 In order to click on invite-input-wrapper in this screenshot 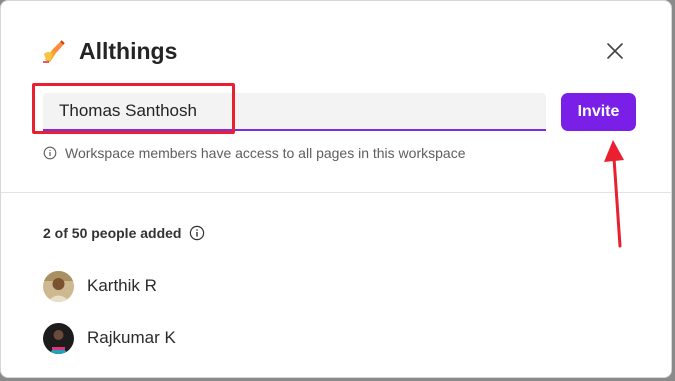, I will do `click(294, 112)`.